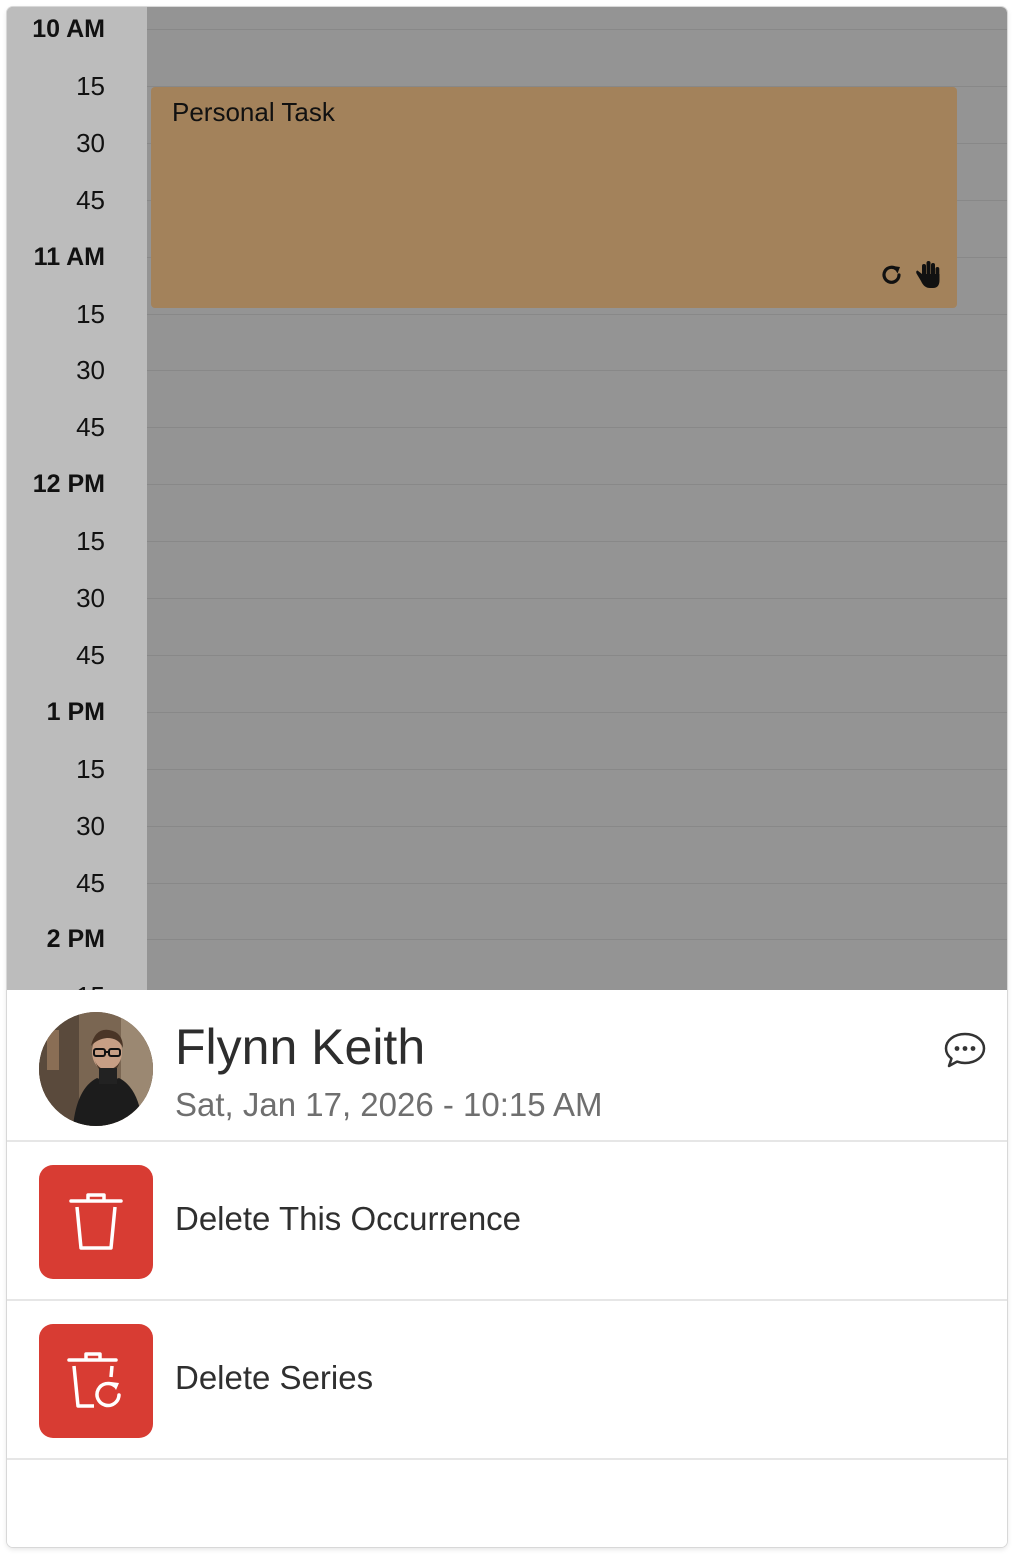 This screenshot has height=1554, width=1015. Describe the element at coordinates (507, 1380) in the screenshot. I see `delete-series-button: Delete Series` at that location.